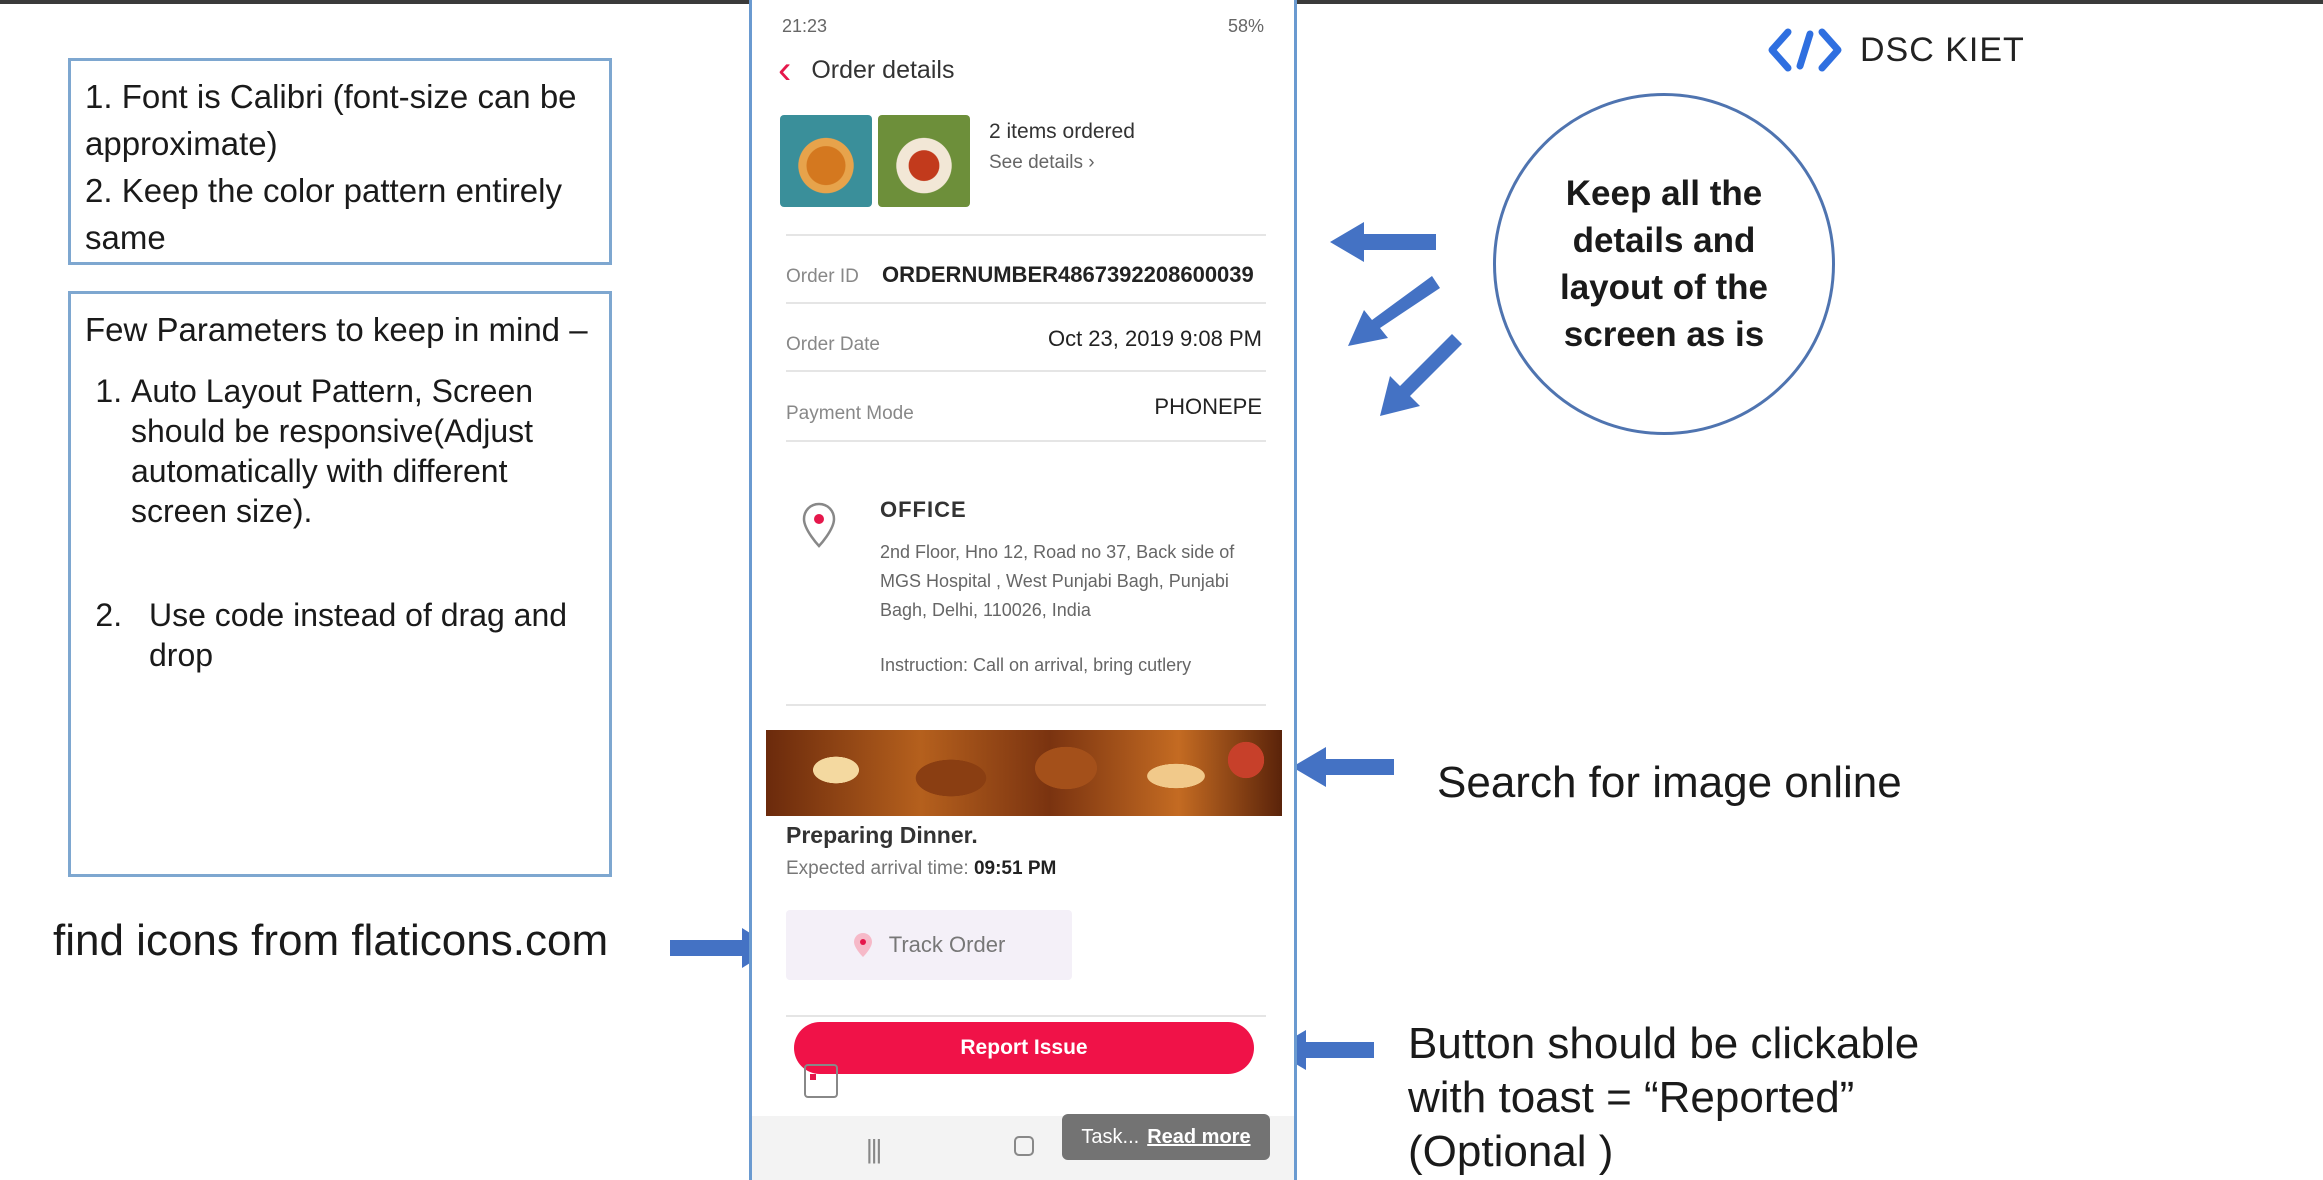 Image resolution: width=2323 pixels, height=1180 pixels. What do you see at coordinates (1805, 50) in the screenshot?
I see `code-brackets-icon` at bounding box center [1805, 50].